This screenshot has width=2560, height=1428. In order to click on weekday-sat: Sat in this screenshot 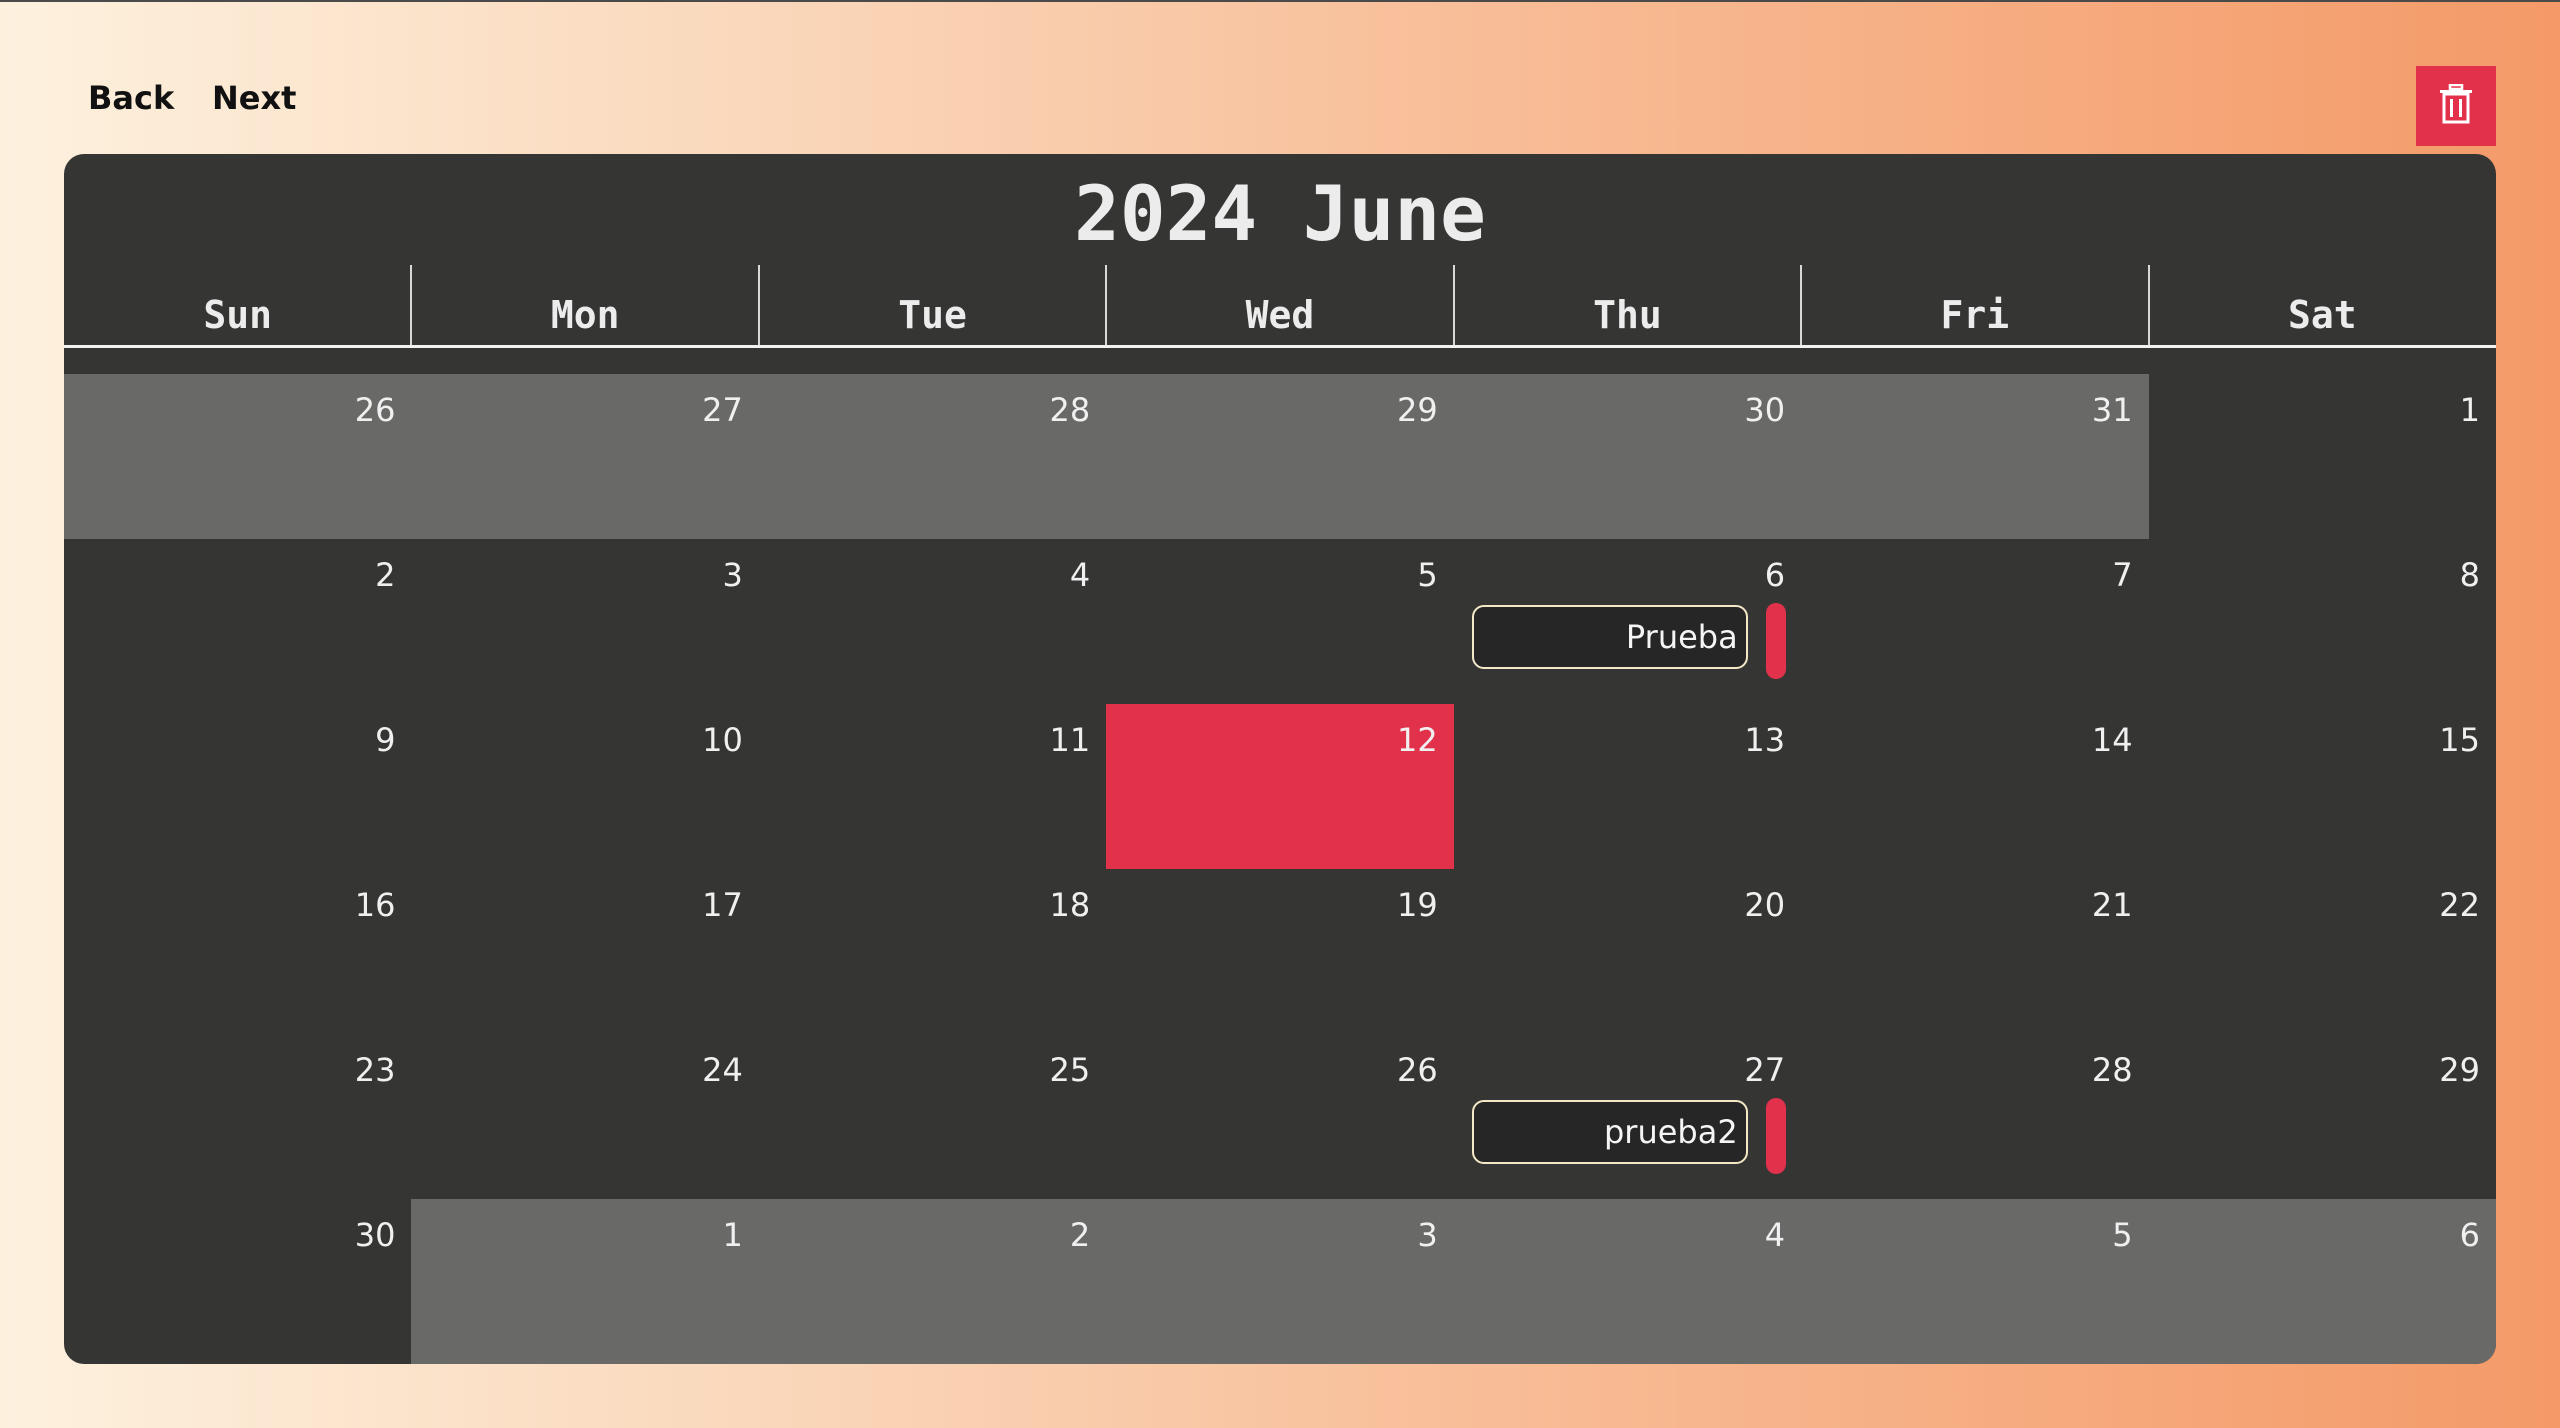, I will do `click(2322, 315)`.